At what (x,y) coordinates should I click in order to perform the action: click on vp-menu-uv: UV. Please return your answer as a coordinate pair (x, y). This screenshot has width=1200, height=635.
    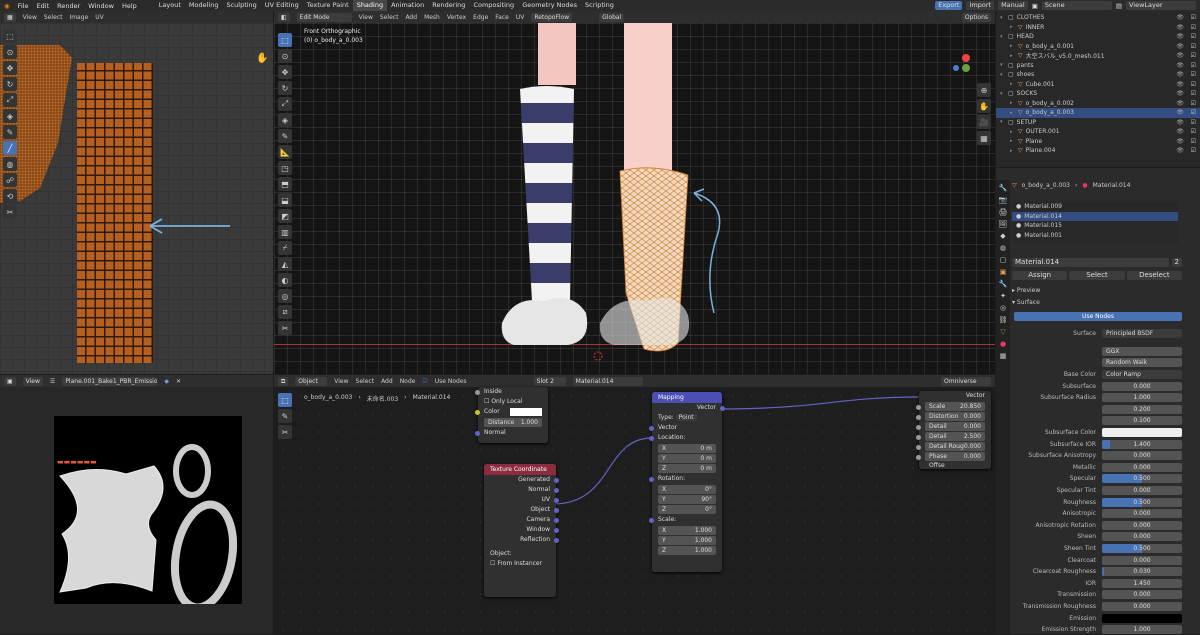
    Looking at the image, I should click on (520, 17).